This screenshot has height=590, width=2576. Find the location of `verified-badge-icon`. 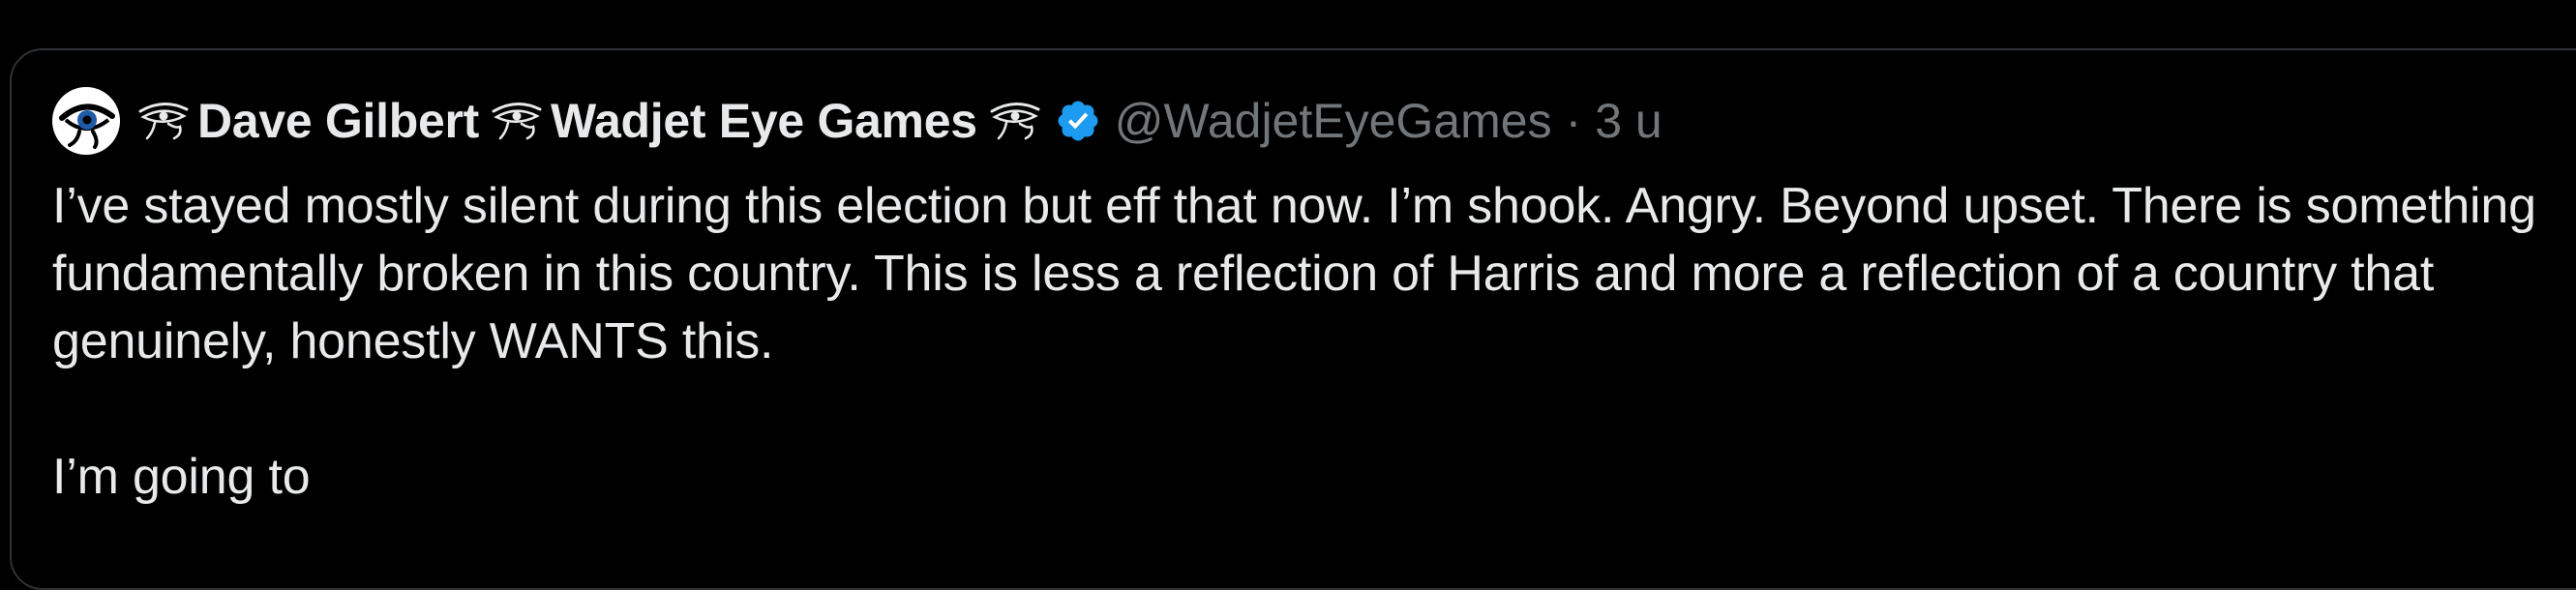

verified-badge-icon is located at coordinates (1078, 121).